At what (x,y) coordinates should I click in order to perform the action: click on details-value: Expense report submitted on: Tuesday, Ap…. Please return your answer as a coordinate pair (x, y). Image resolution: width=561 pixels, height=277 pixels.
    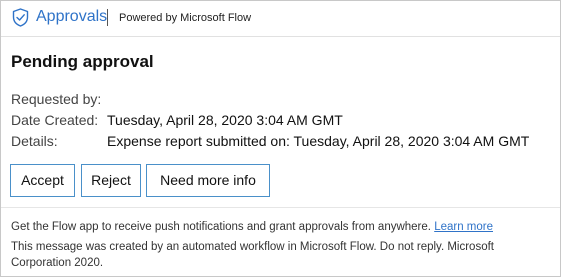
    Looking at the image, I should click on (318, 141).